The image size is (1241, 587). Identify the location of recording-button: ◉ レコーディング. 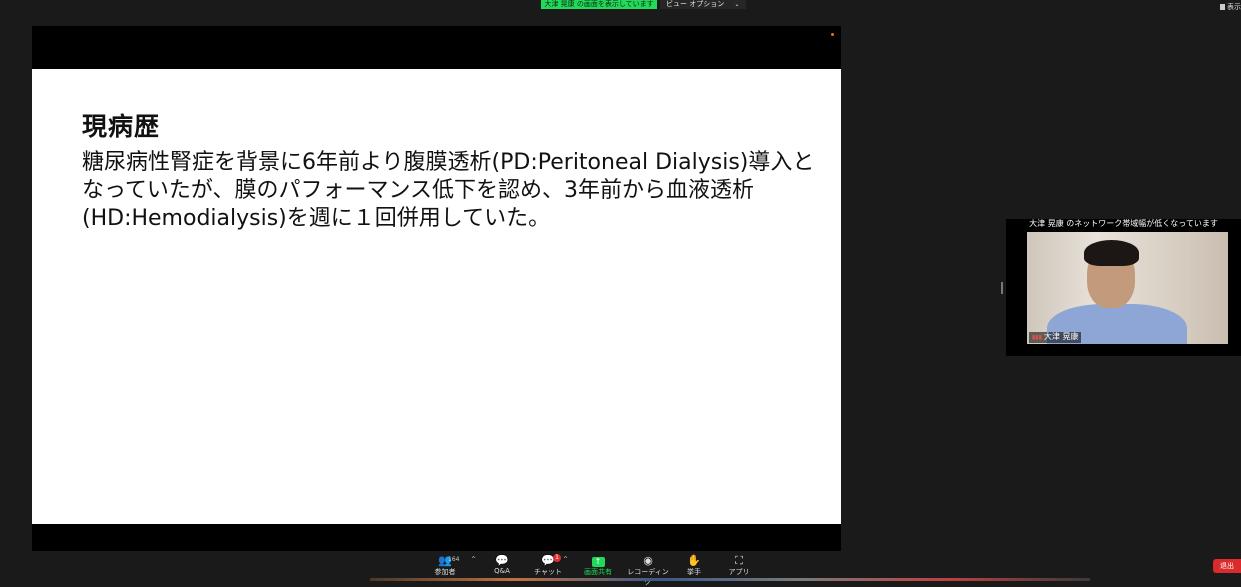
(648, 570).